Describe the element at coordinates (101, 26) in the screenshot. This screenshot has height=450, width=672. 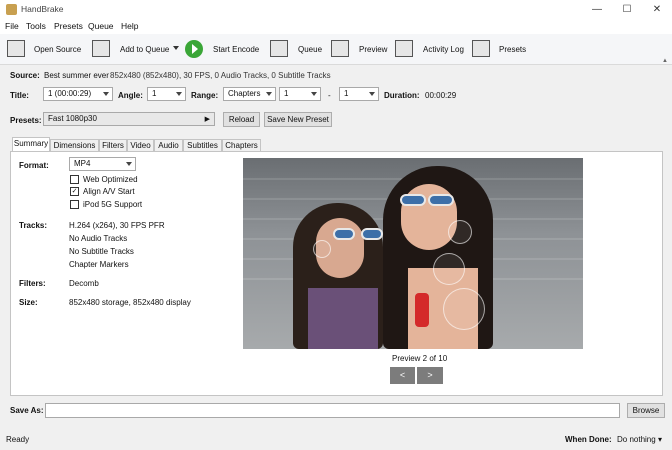
I see `menu-queue: Queue` at that location.